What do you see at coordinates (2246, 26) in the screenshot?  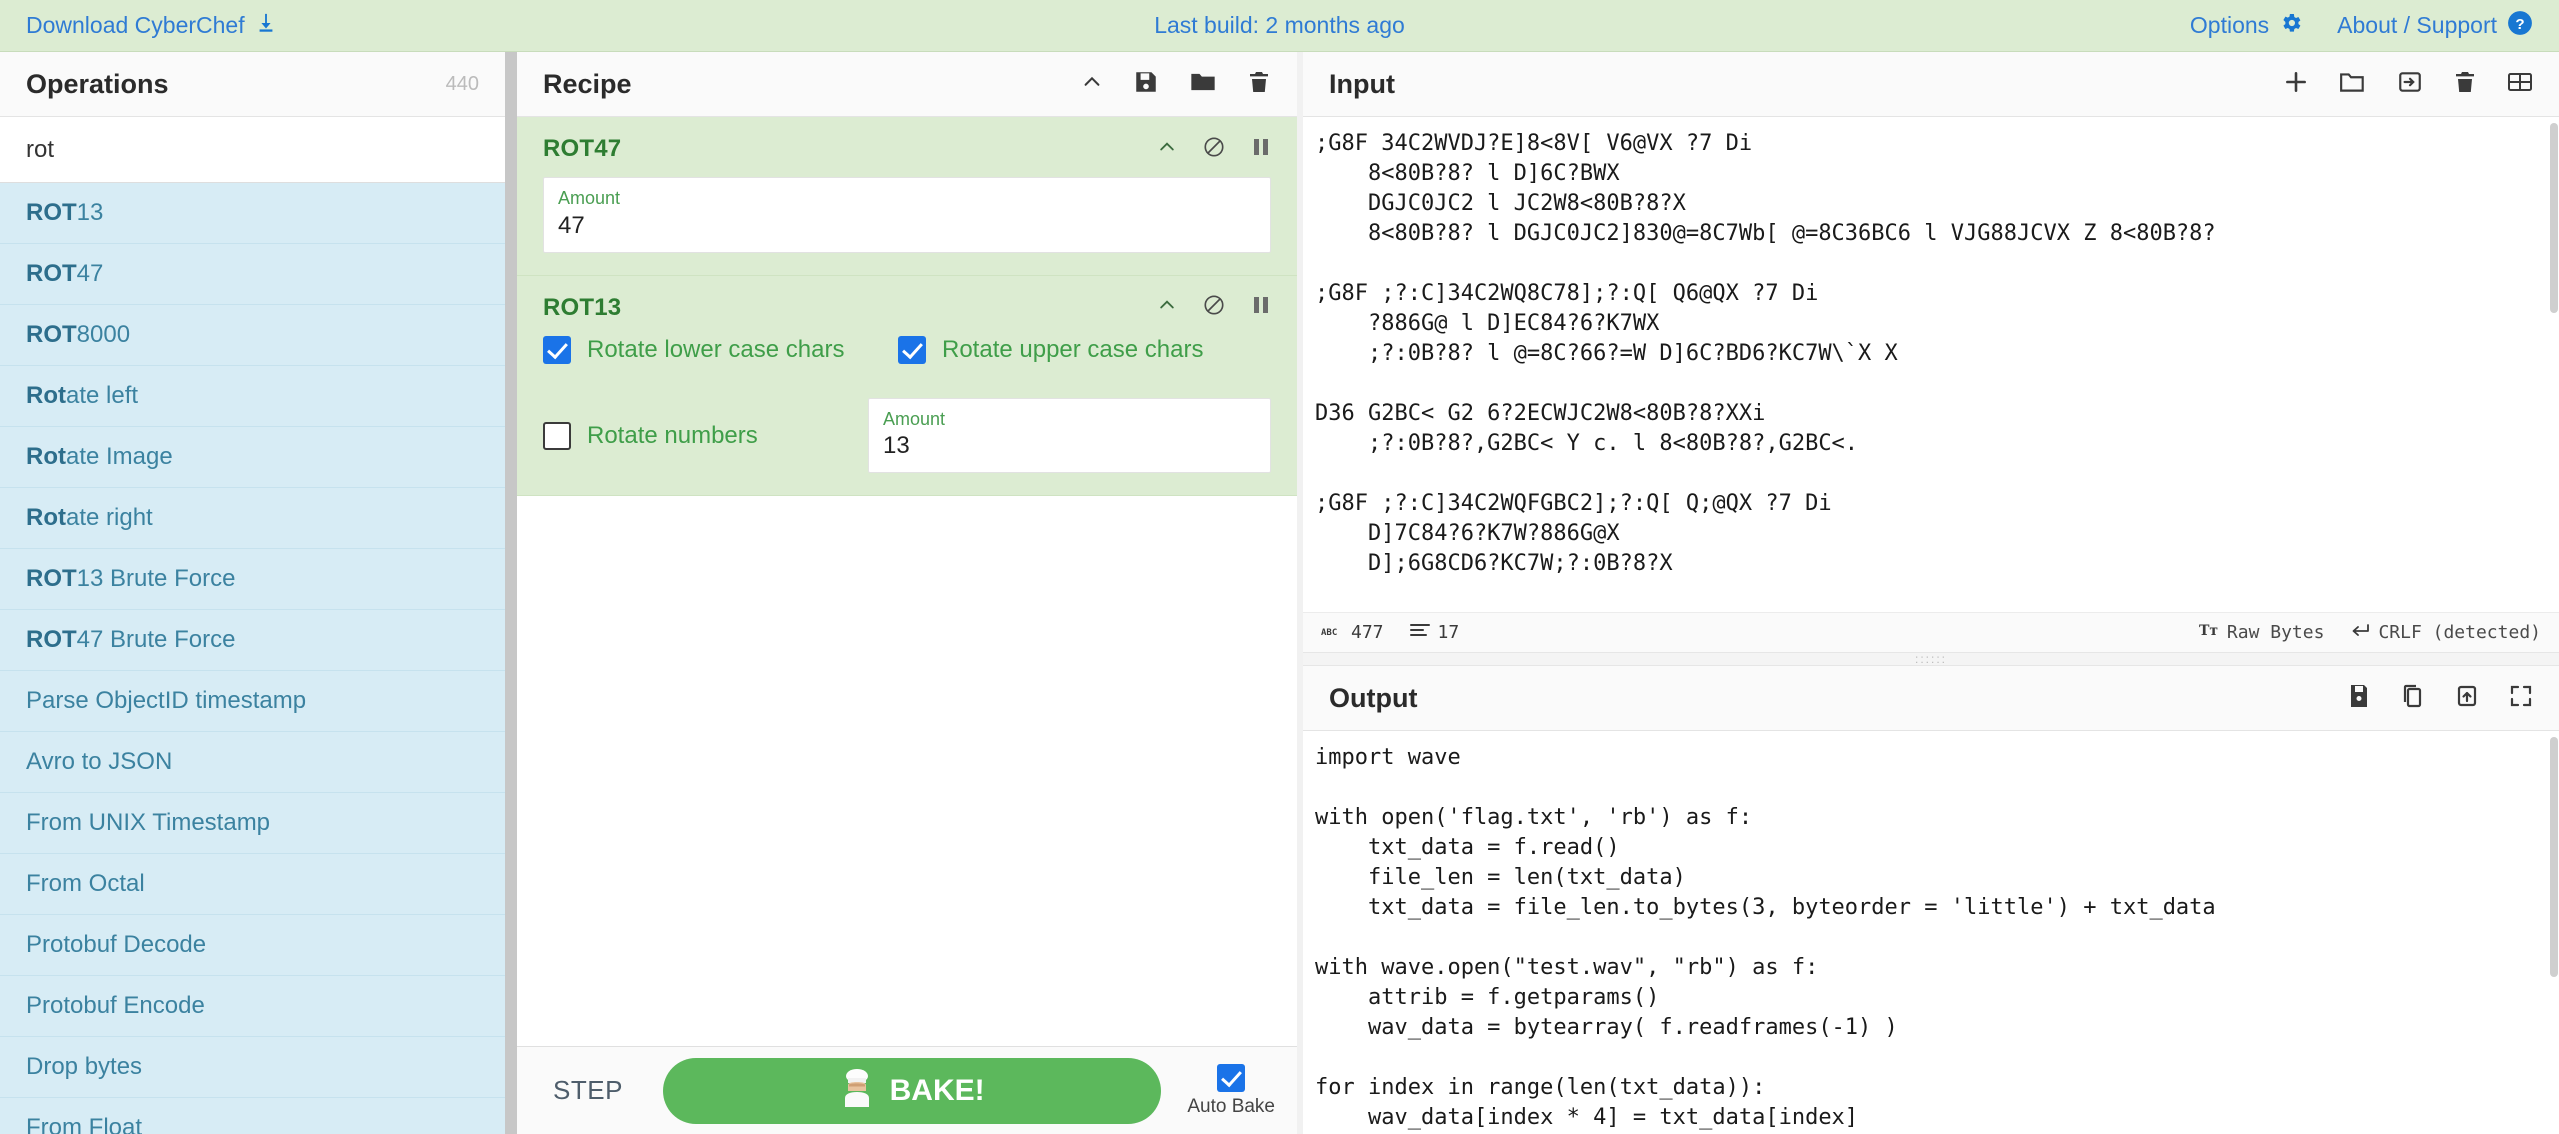 I see `options-button: Options` at bounding box center [2246, 26].